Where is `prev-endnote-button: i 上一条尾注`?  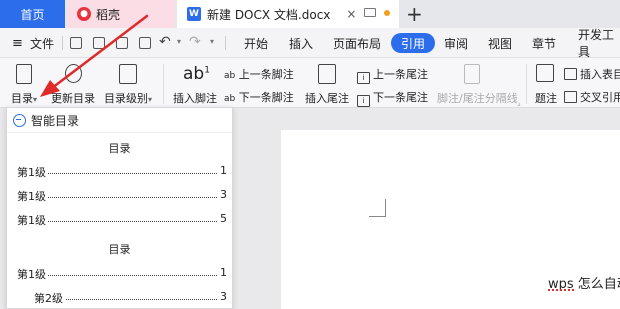
prev-endnote-button: i 上一条尾注 is located at coordinates (392, 75).